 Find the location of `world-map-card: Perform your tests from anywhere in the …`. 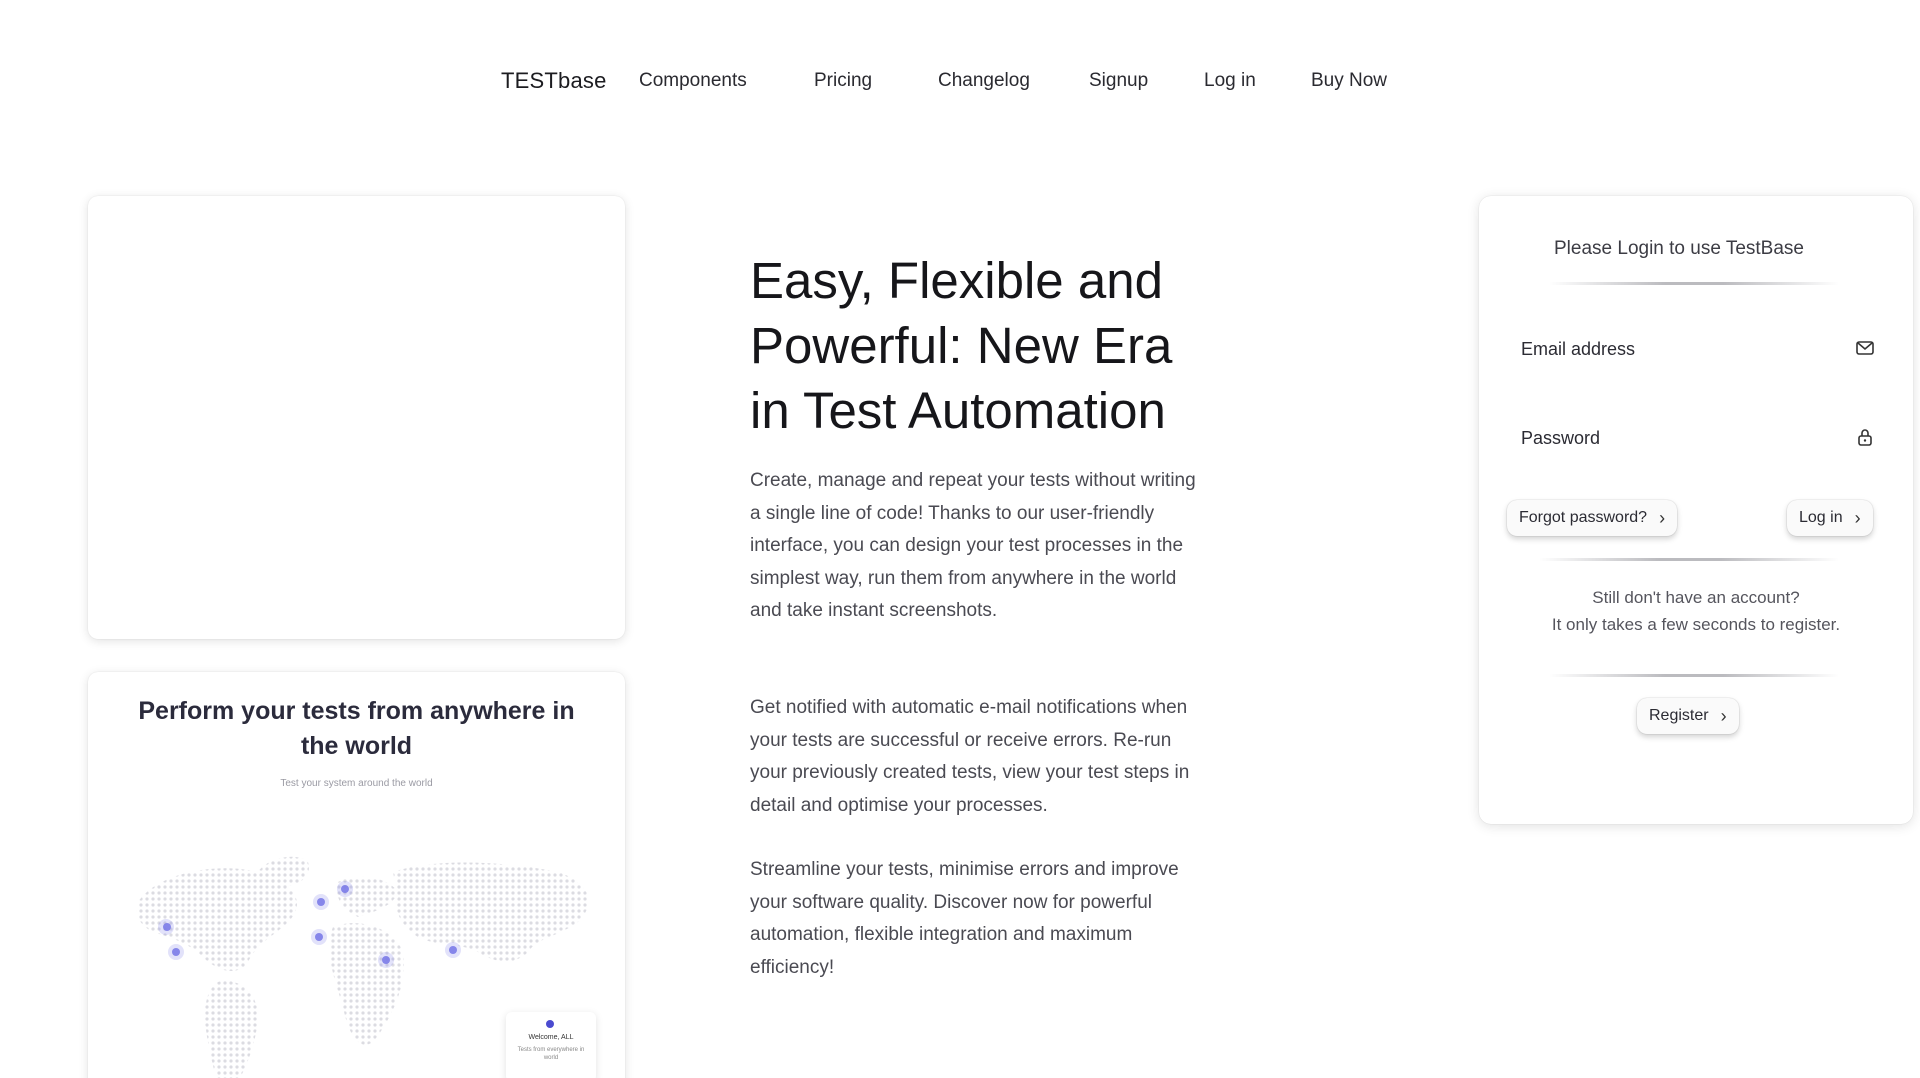

world-map-card: Perform your tests from anywhere in the … is located at coordinates (356, 875).